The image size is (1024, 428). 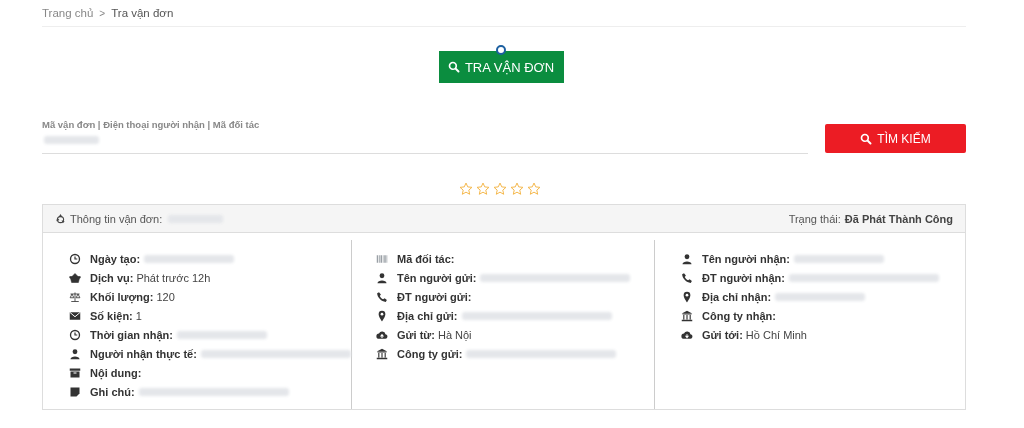 I want to click on field-label: Người nhận thực tế:, so click(x=143, y=353).